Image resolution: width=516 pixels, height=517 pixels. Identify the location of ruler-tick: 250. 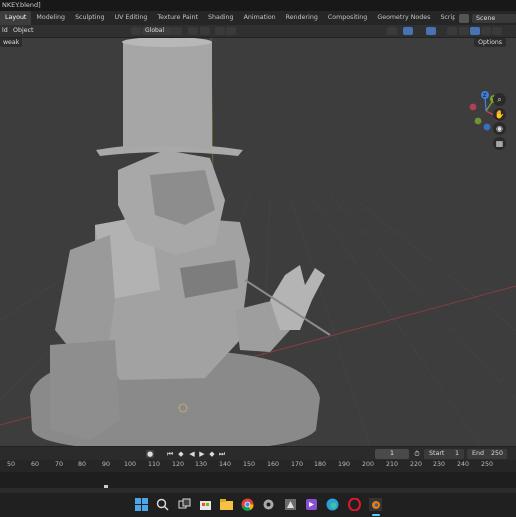
(487, 464).